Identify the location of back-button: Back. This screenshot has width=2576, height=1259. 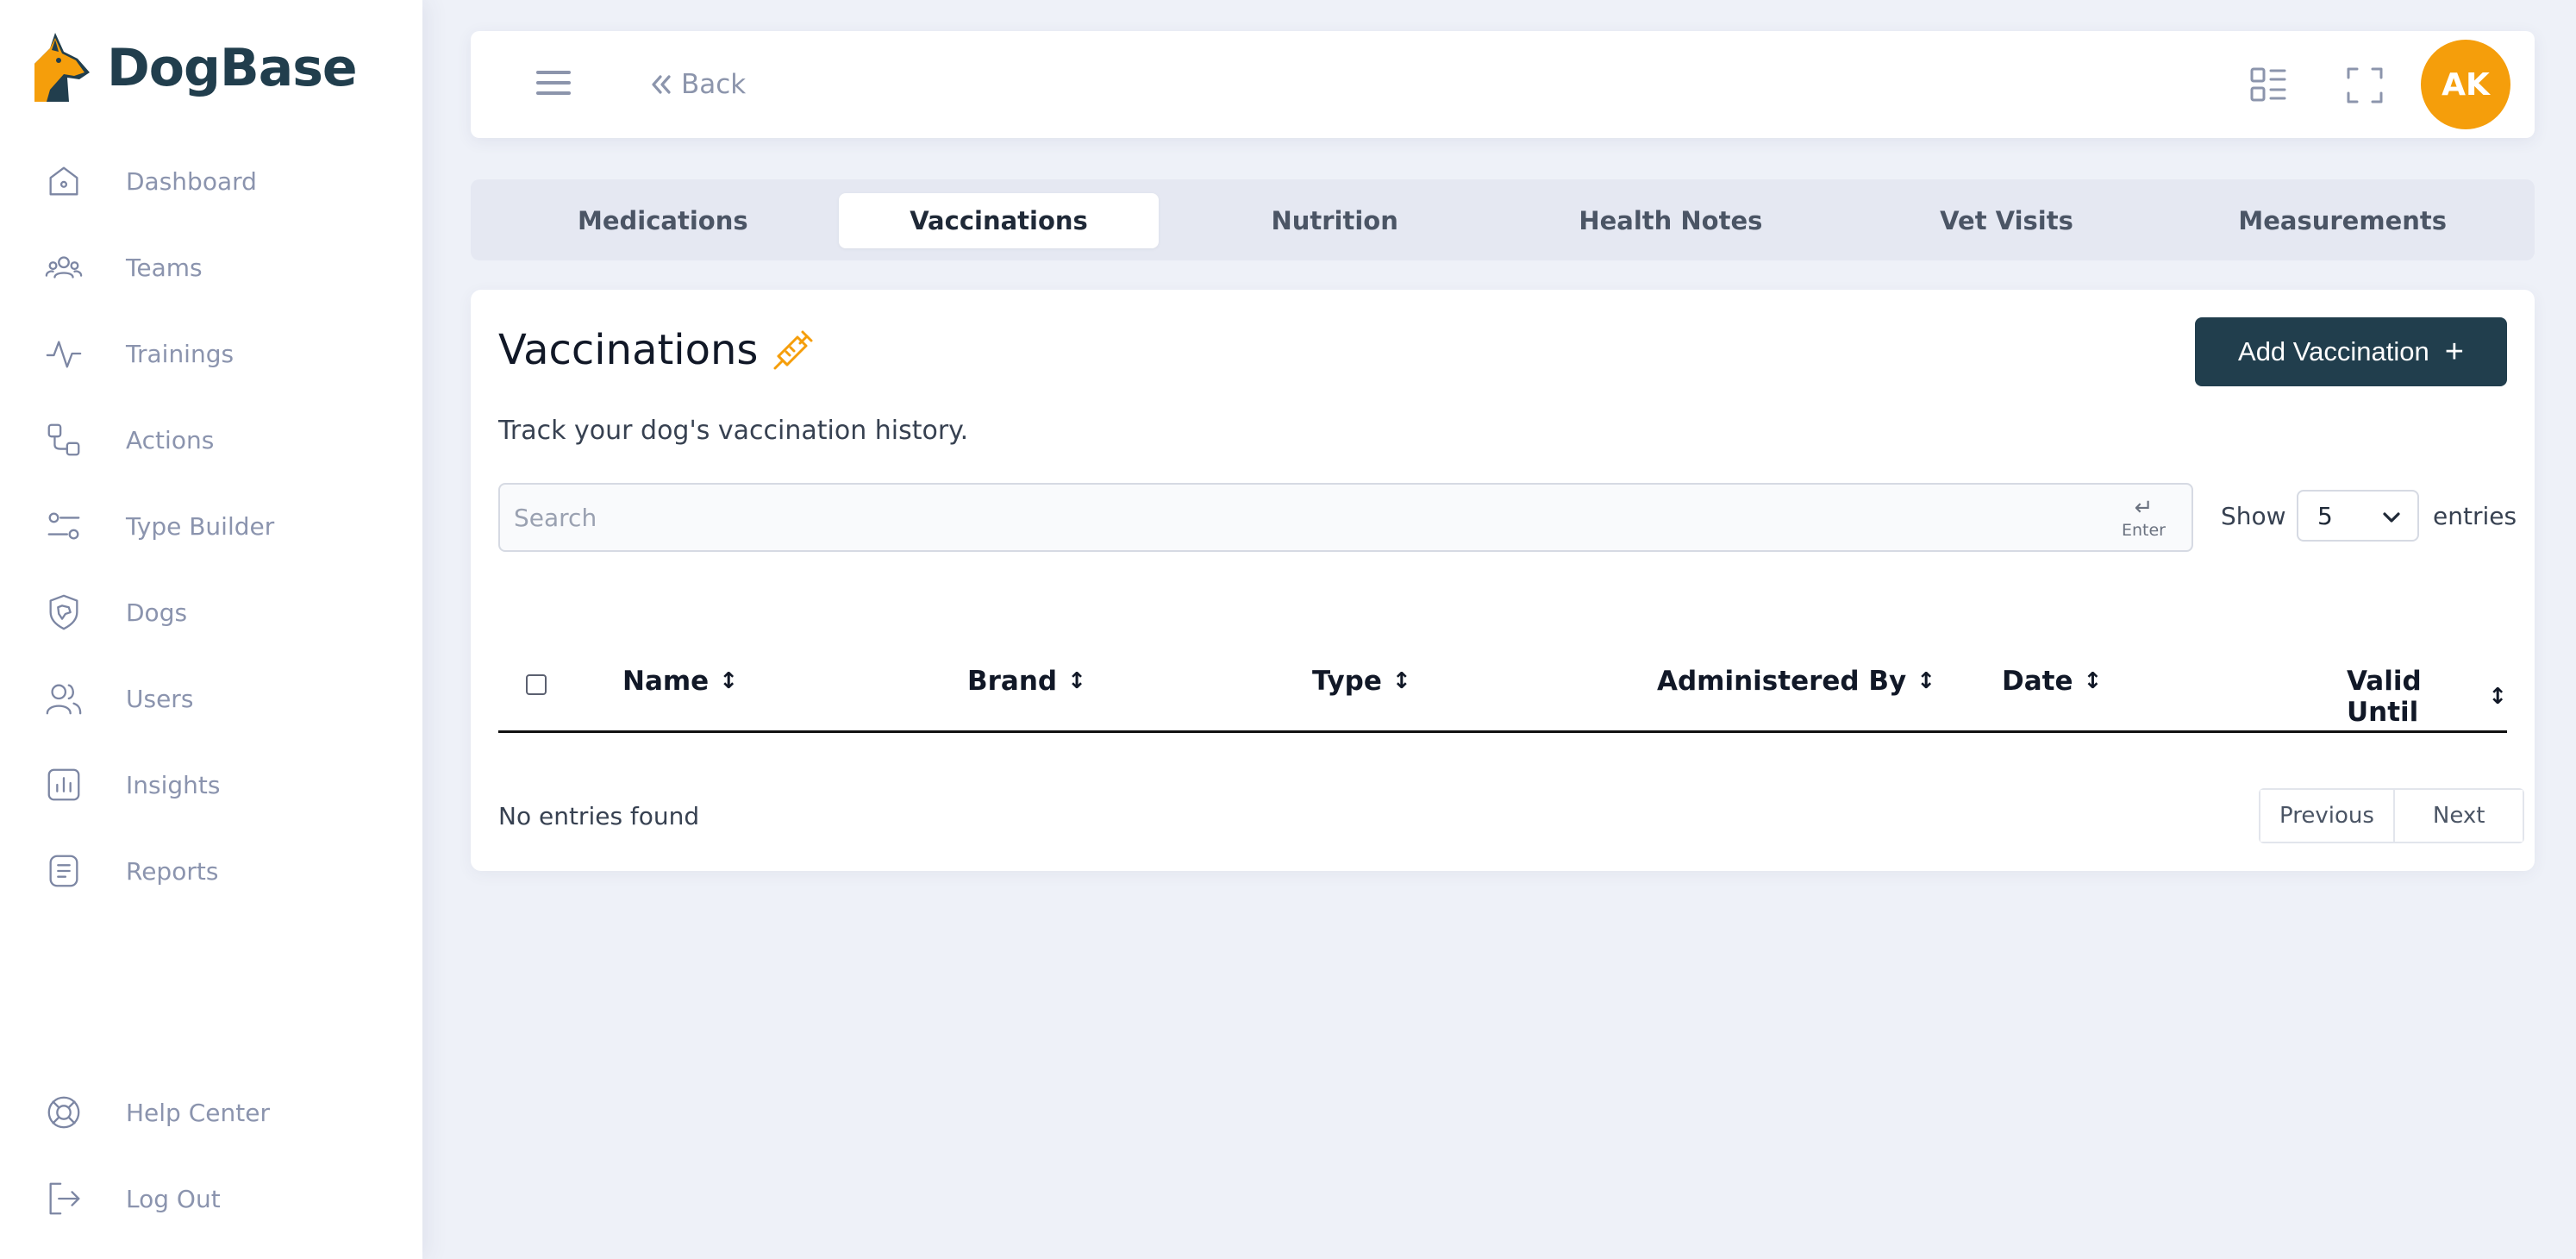
(696, 84).